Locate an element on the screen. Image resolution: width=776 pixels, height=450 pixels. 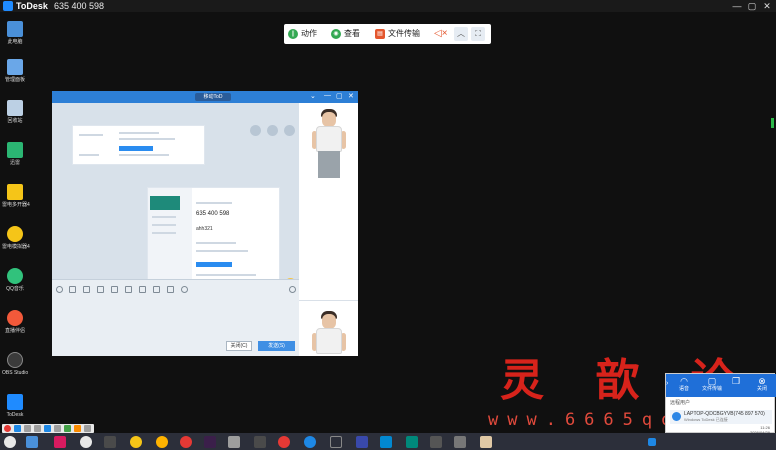
send-button: 发送(S) is located at coordinates (276, 346).